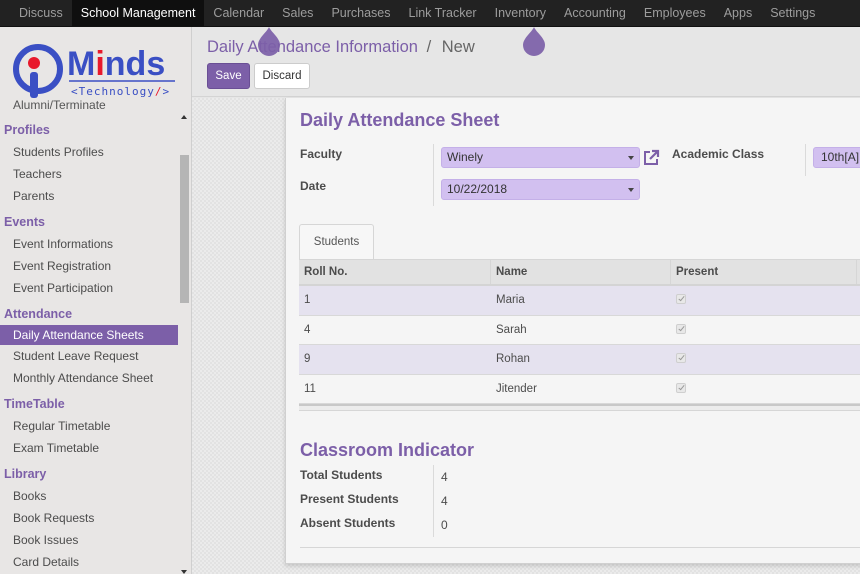 This screenshot has height=574, width=860. I want to click on absent-students-value: 0, so click(444, 525).